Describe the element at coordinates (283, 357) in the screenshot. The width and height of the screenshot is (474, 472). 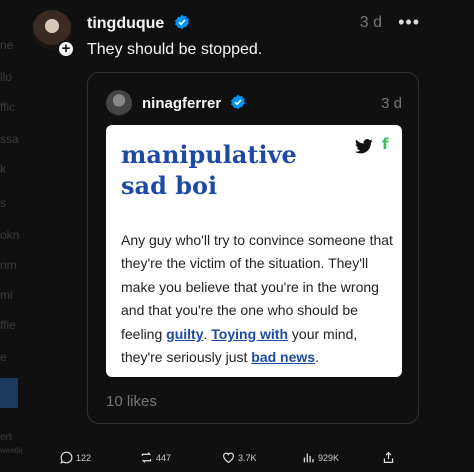
I see `link-bad-news: bad news` at that location.